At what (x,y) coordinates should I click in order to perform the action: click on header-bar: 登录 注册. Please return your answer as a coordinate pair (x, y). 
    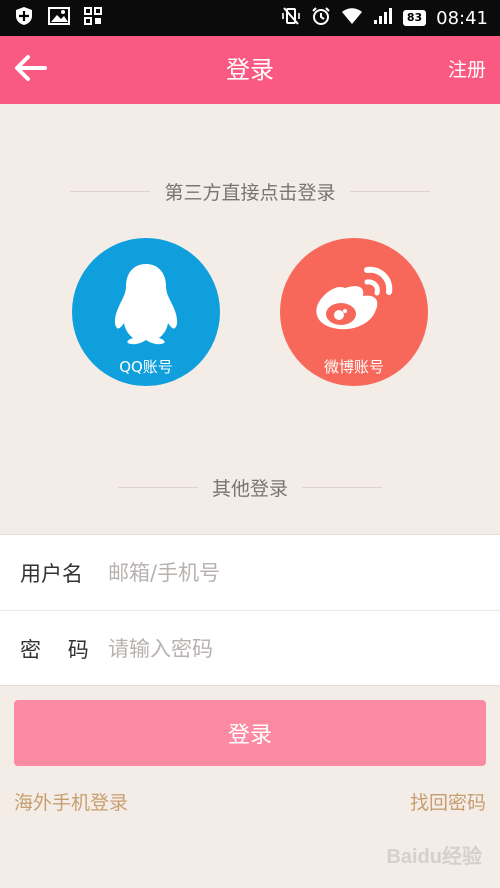
    Looking at the image, I should click on (250, 70).